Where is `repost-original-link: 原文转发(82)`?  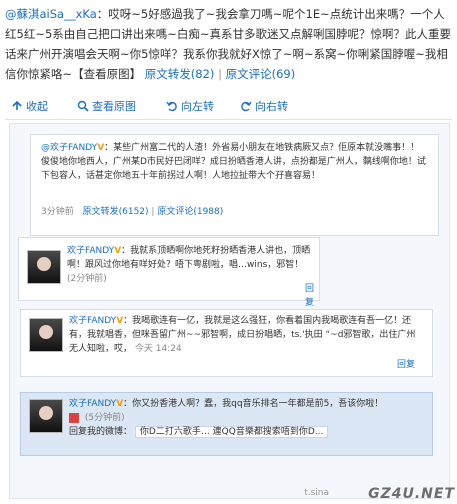
repost-original-link: 原文转发(82) is located at coordinates (180, 74).